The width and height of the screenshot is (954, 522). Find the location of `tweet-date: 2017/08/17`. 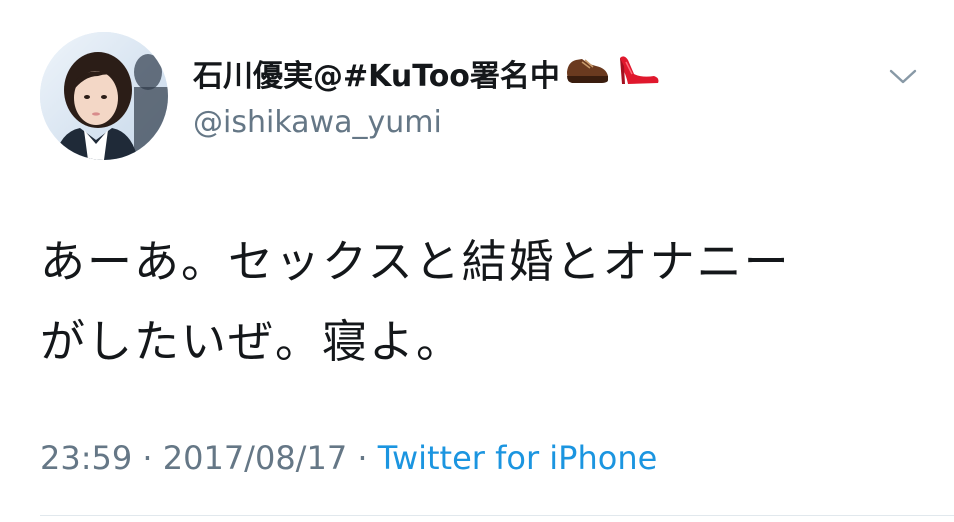

tweet-date: 2017/08/17 is located at coordinates (255, 458).